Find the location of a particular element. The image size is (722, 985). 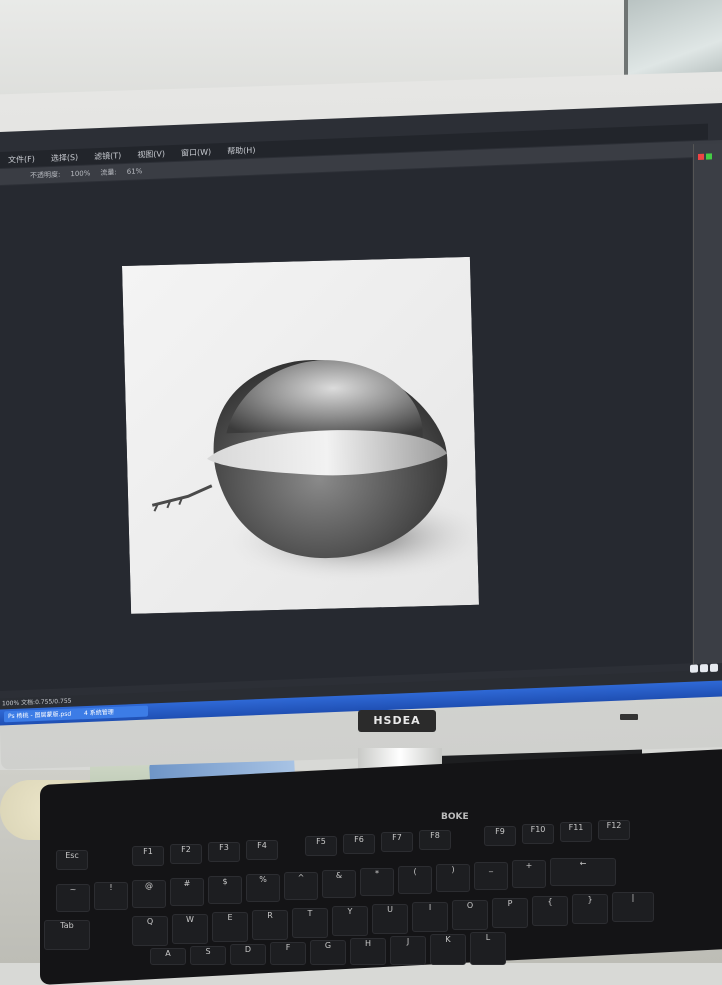

key-5: % is located at coordinates (263, 888).